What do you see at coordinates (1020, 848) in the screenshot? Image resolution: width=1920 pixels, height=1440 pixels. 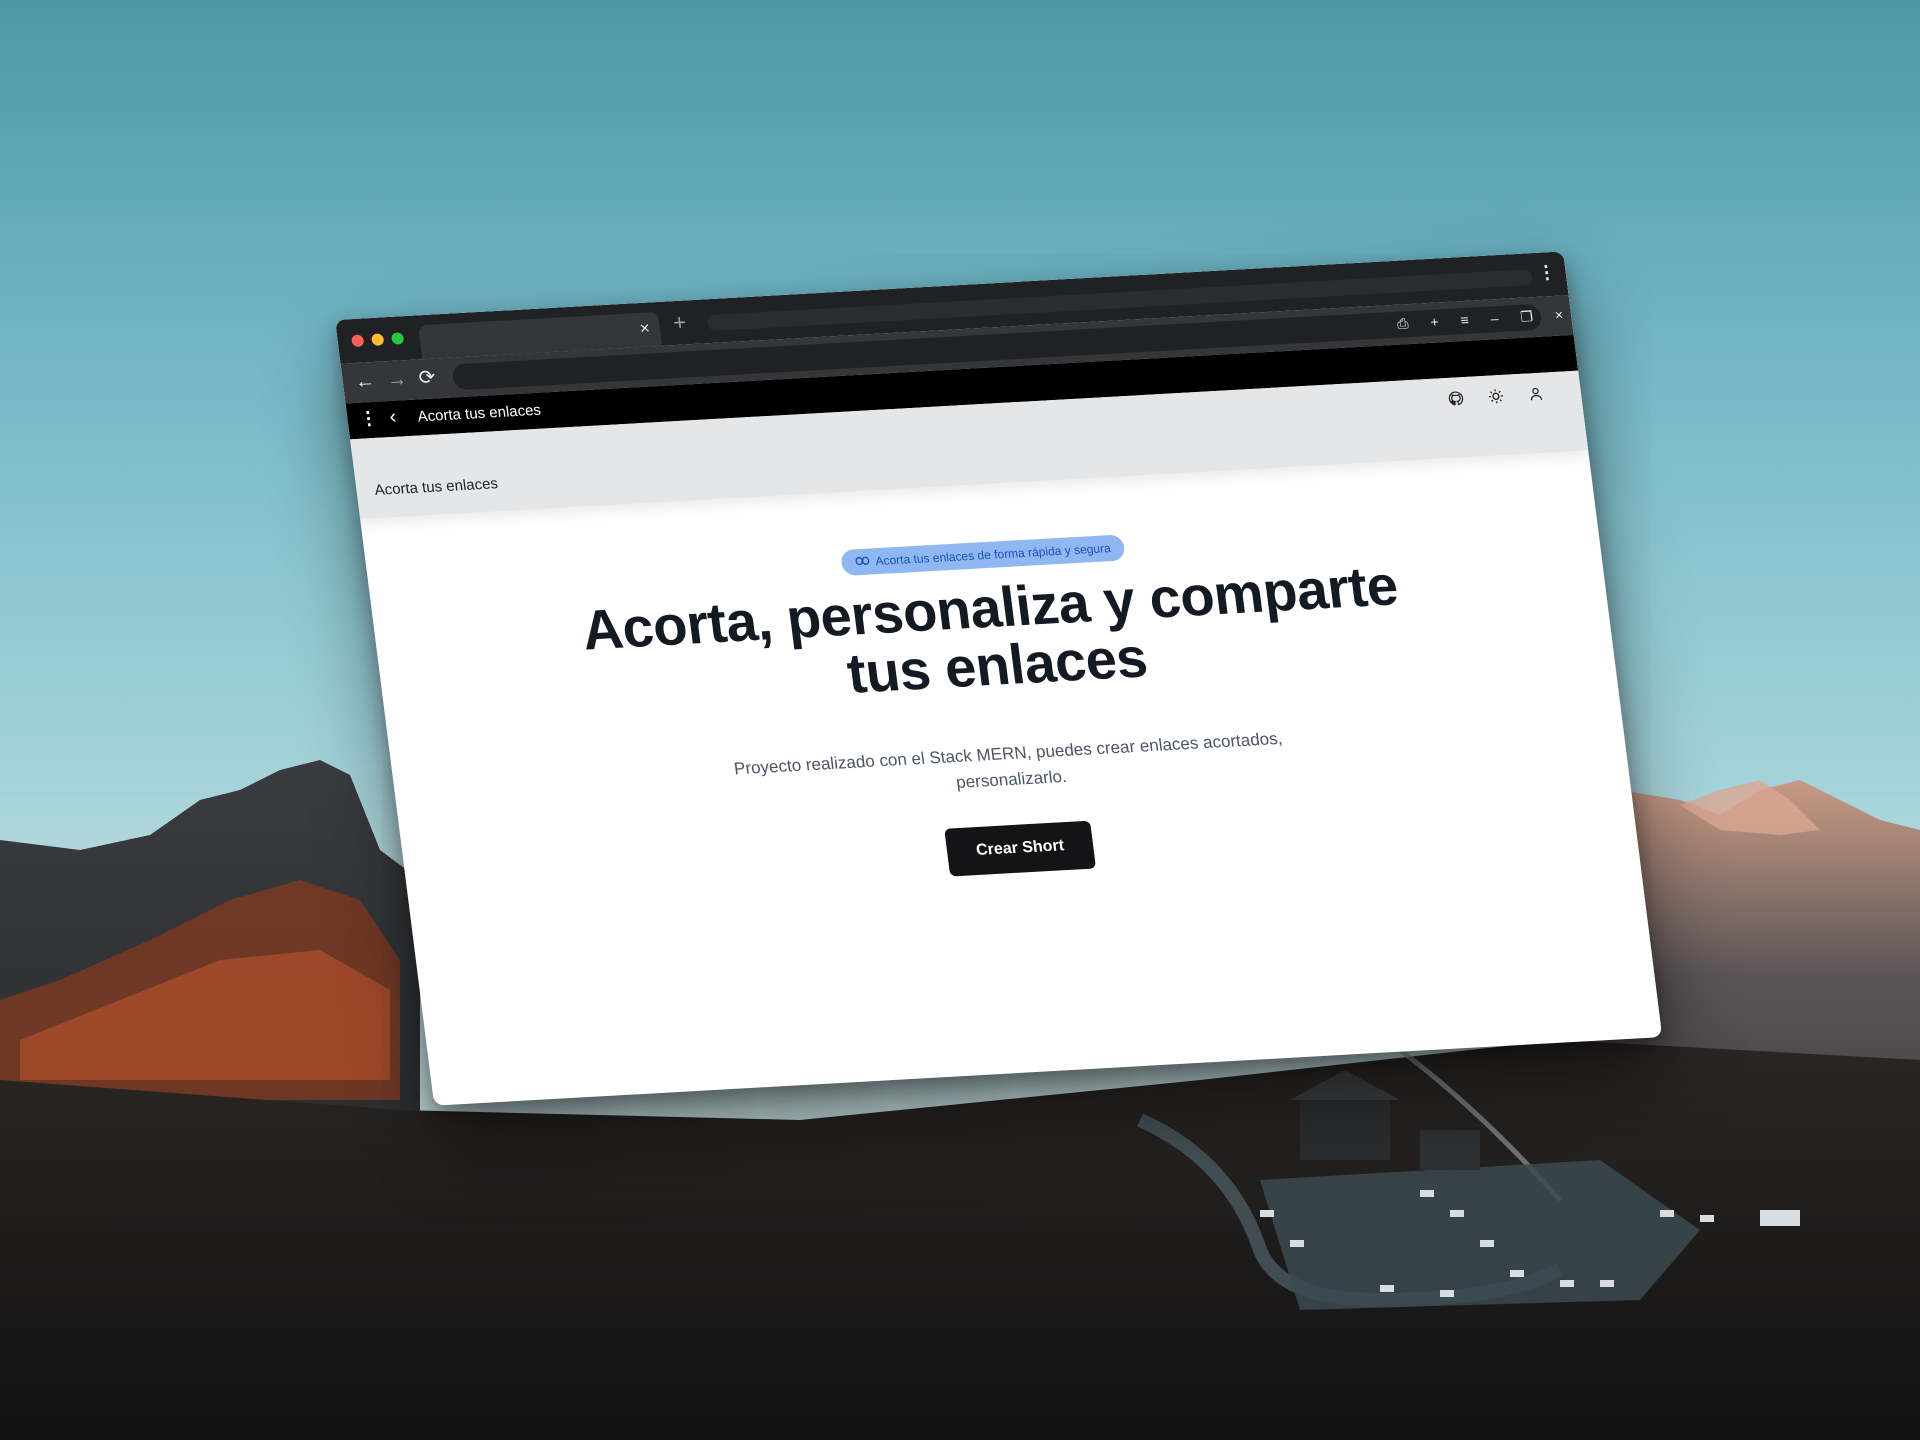 I see `create-short-button: Crear Short` at bounding box center [1020, 848].